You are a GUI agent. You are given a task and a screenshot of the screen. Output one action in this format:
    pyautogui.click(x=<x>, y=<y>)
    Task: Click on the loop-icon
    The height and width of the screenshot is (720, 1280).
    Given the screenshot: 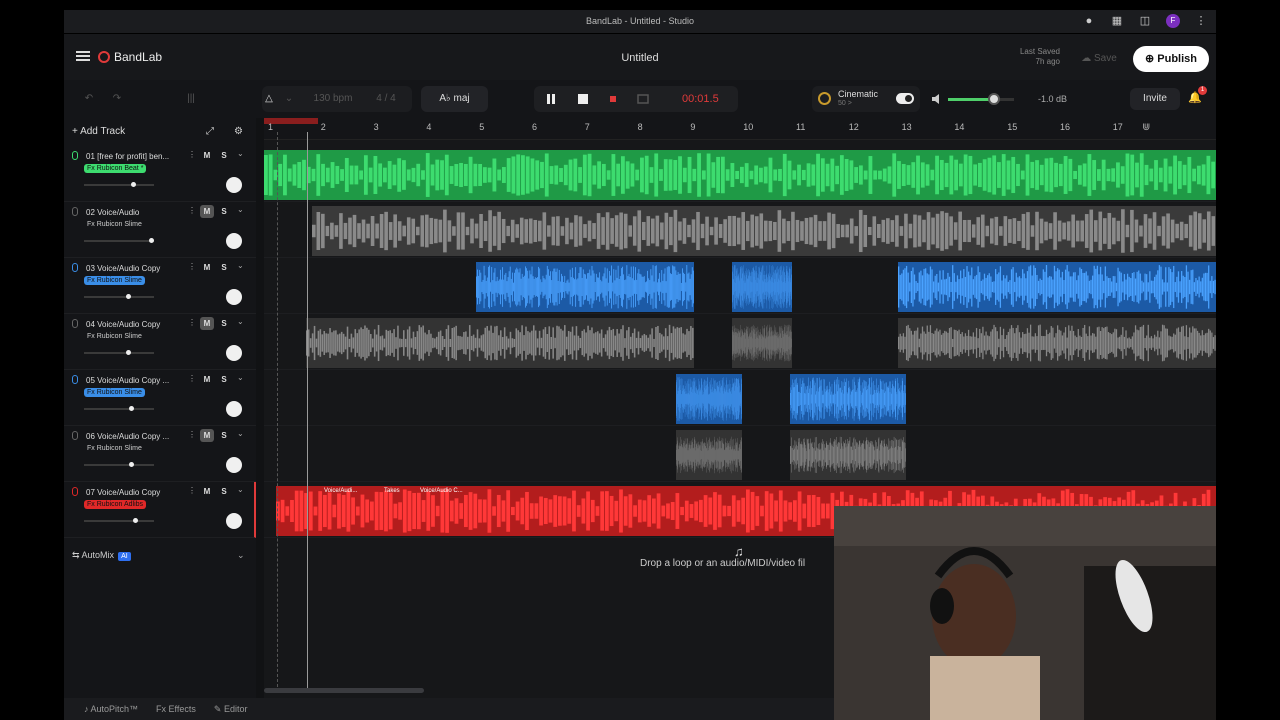 What is the action you would take?
    pyautogui.click(x=643, y=99)
    